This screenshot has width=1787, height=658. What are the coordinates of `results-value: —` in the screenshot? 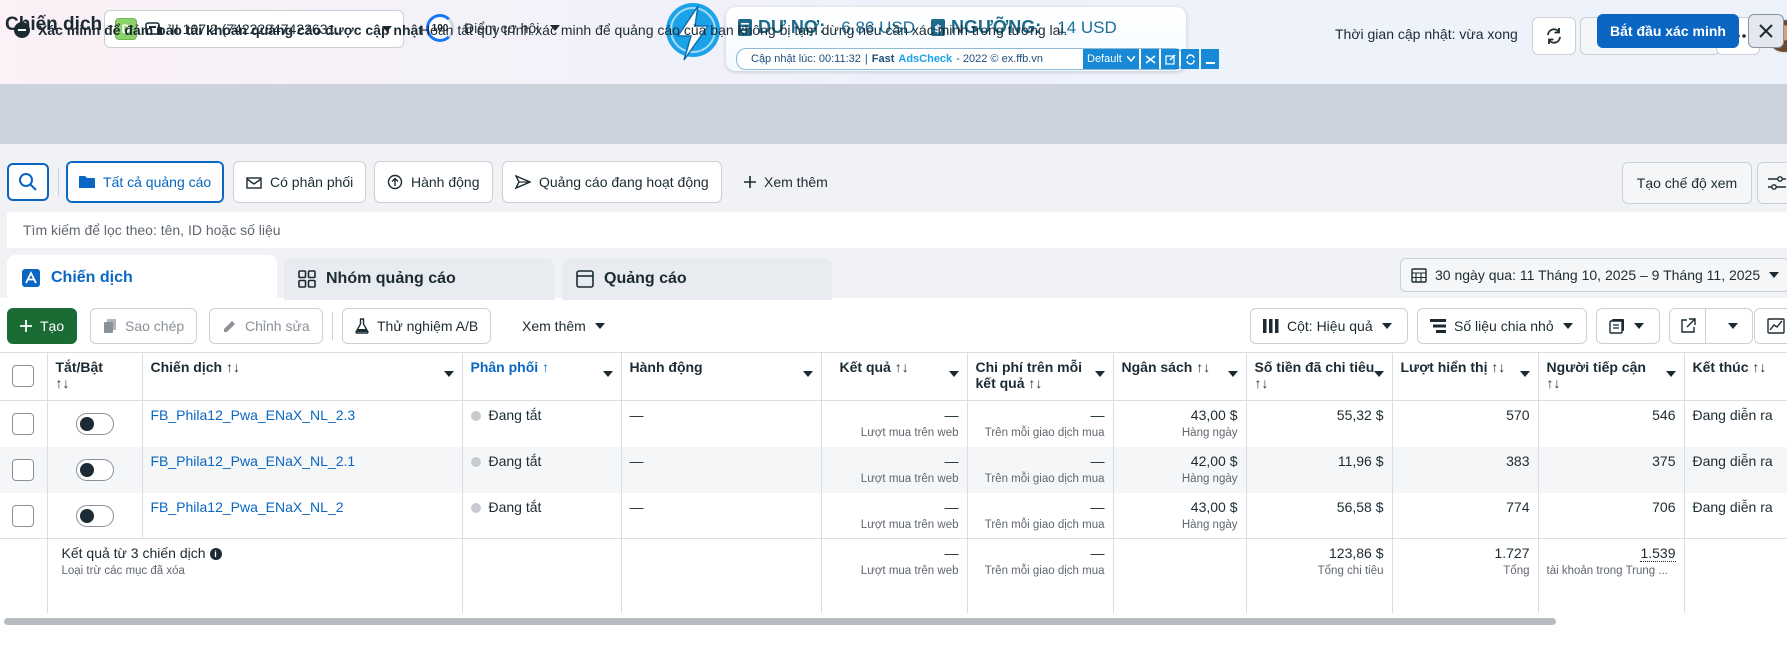 It's located at (951, 460).